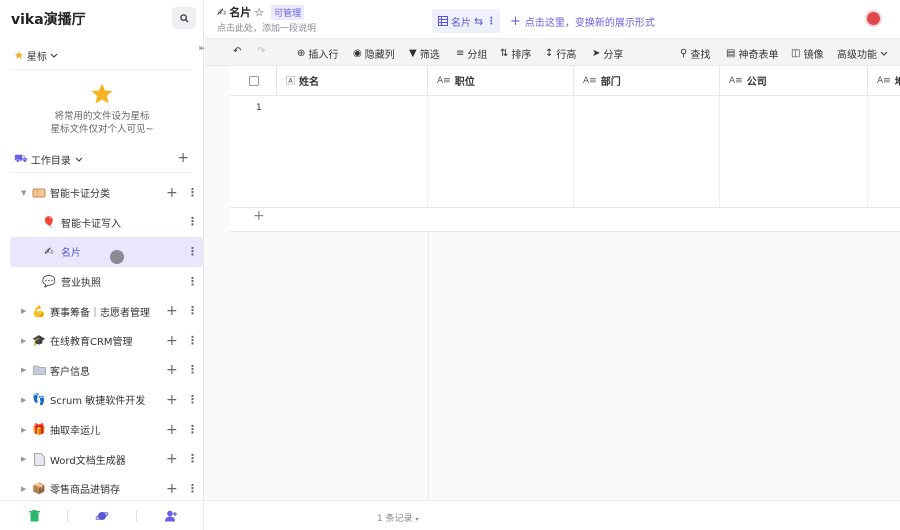  I want to click on invite-member-icon, so click(171, 516).